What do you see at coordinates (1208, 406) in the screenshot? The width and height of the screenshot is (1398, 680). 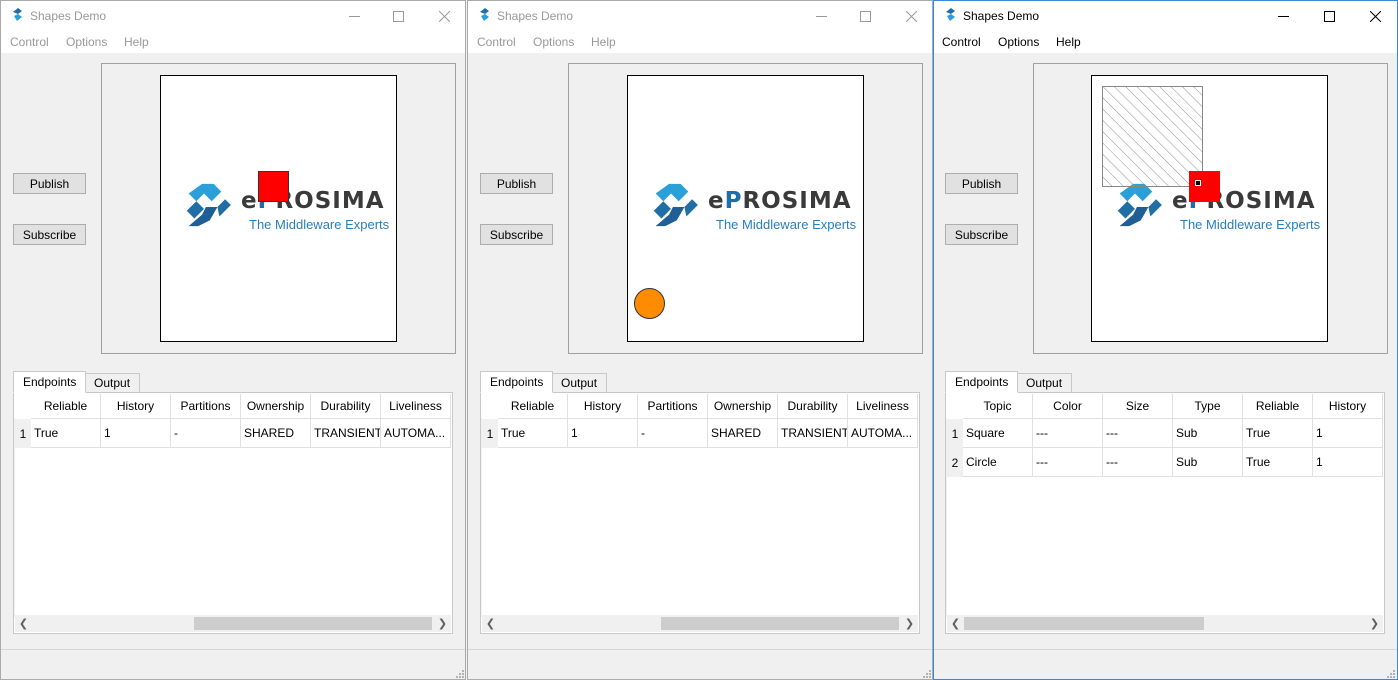 I see `column-header: Type` at bounding box center [1208, 406].